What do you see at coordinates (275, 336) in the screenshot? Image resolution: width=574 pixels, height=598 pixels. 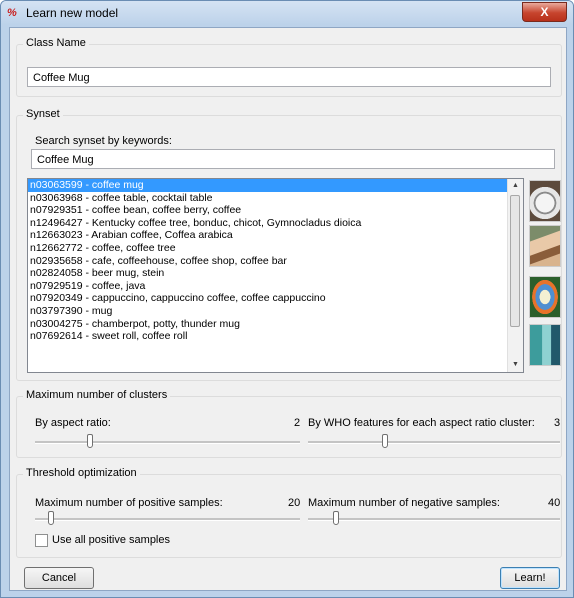 I see `synset-list-item: n07692614 - sweet roll, coffee roll` at bounding box center [275, 336].